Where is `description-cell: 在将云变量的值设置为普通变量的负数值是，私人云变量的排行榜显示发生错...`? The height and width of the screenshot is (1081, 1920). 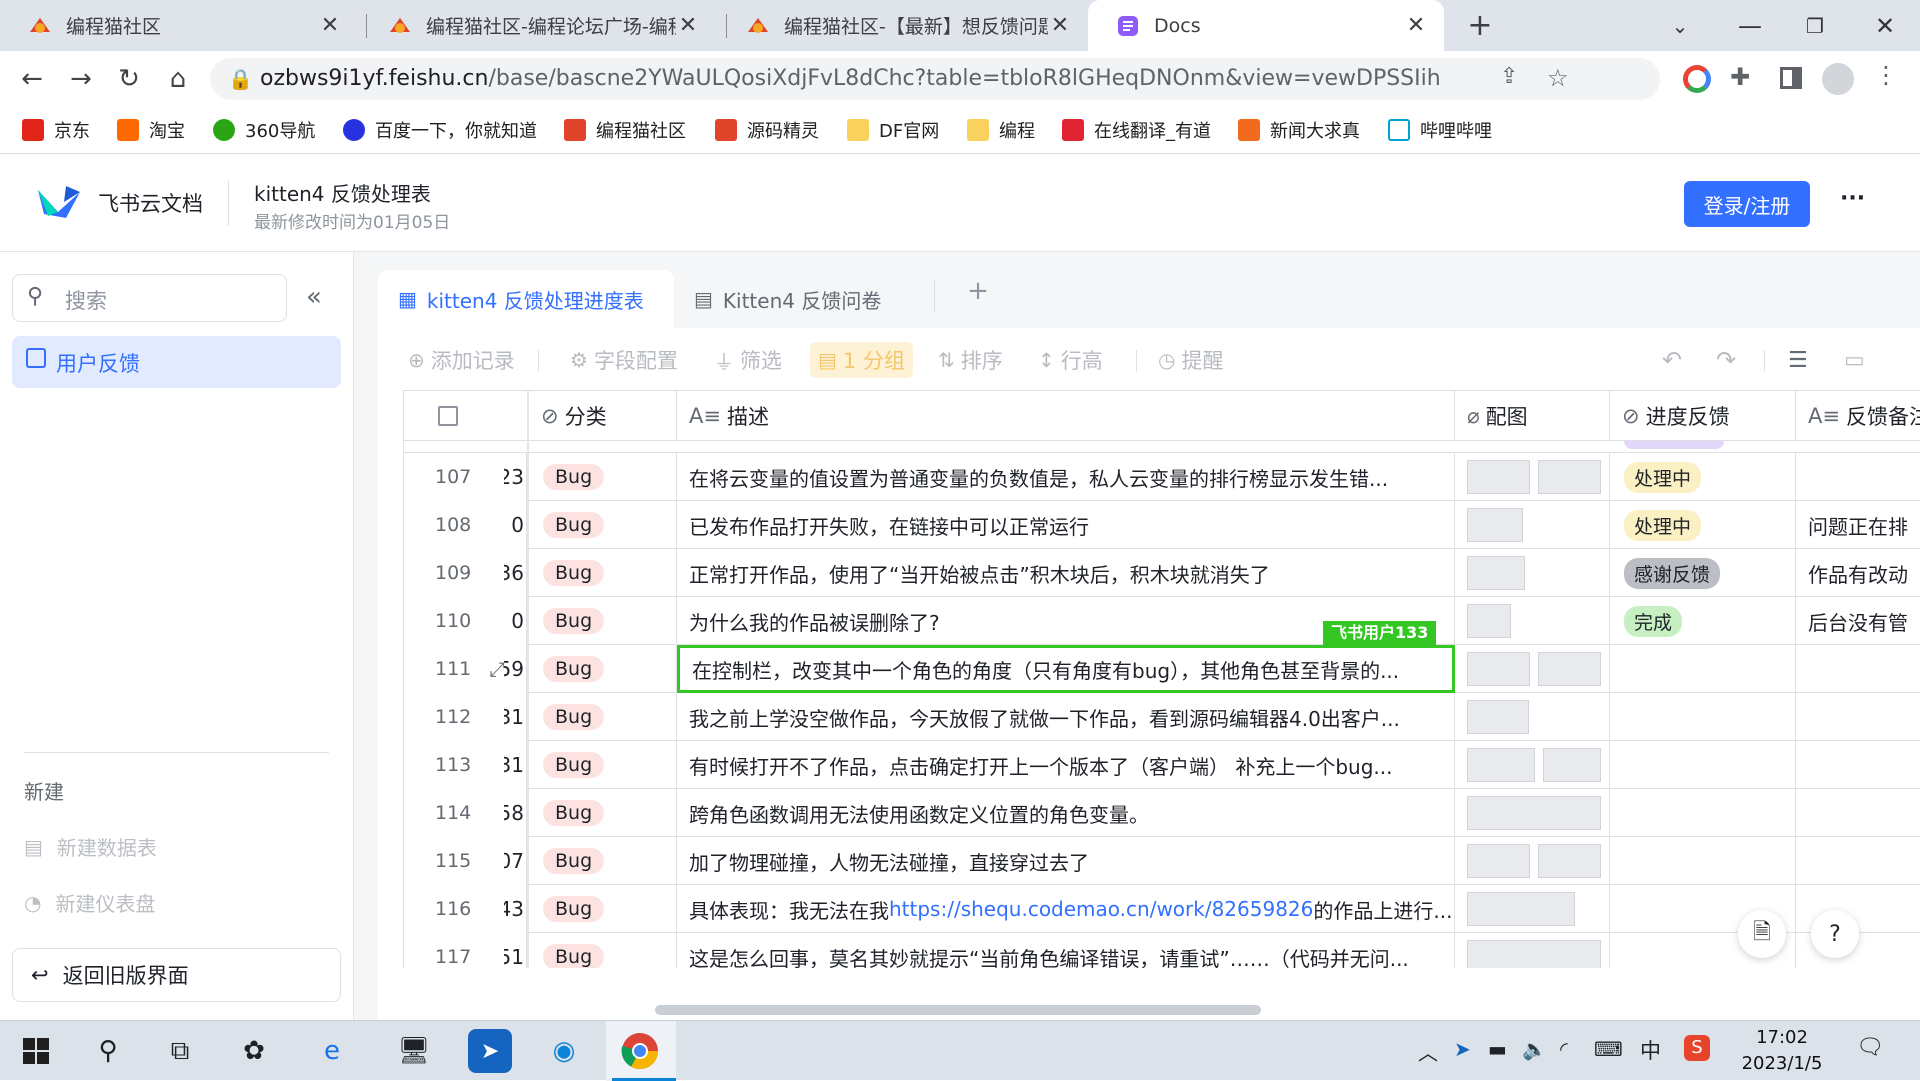 description-cell: 在将云变量的值设置为普通变量的负数值是，私人云变量的排行榜显示发生错... is located at coordinates (1066, 477).